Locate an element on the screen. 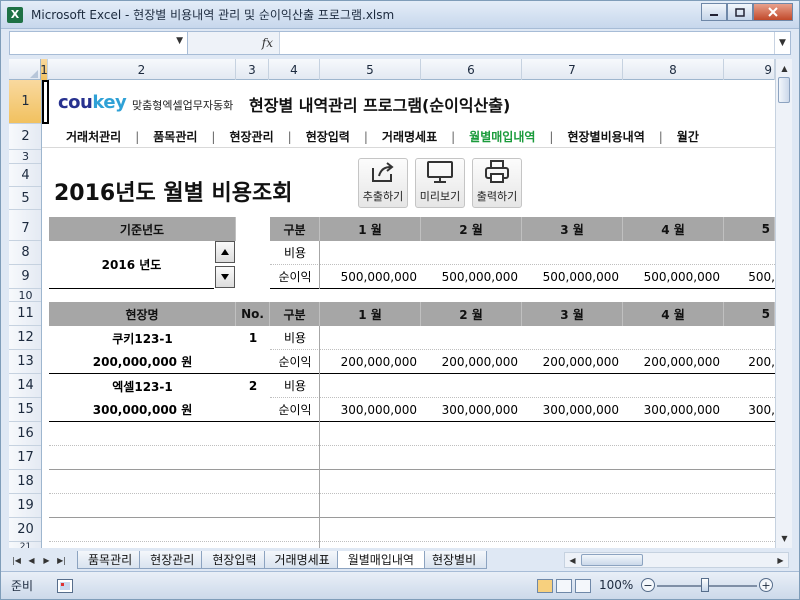 This screenshot has height=600, width=800. nav-item-clients: 거래처관리 is located at coordinates (88, 136).